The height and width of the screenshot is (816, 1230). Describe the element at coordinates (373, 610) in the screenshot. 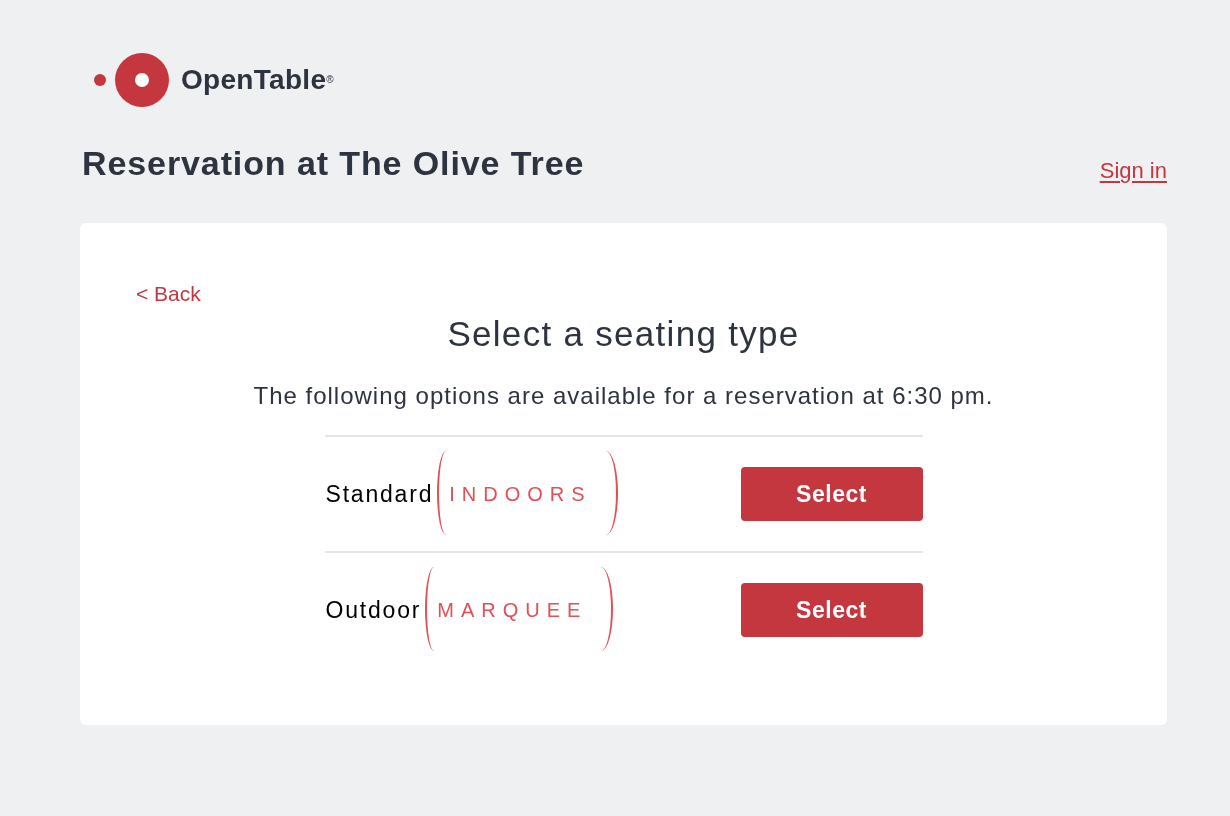

I see `seating-label: Outdoor` at that location.